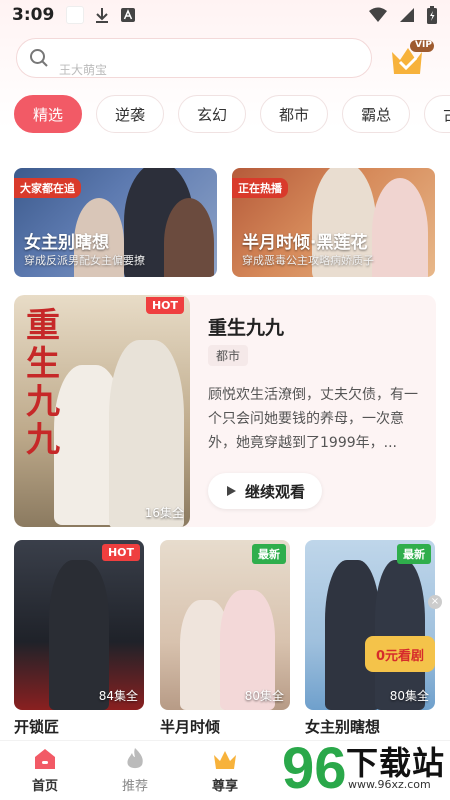 The height and width of the screenshot is (800, 450). Describe the element at coordinates (83, 69) in the screenshot. I see `search-placeholder: 王大萌宝` at that location.